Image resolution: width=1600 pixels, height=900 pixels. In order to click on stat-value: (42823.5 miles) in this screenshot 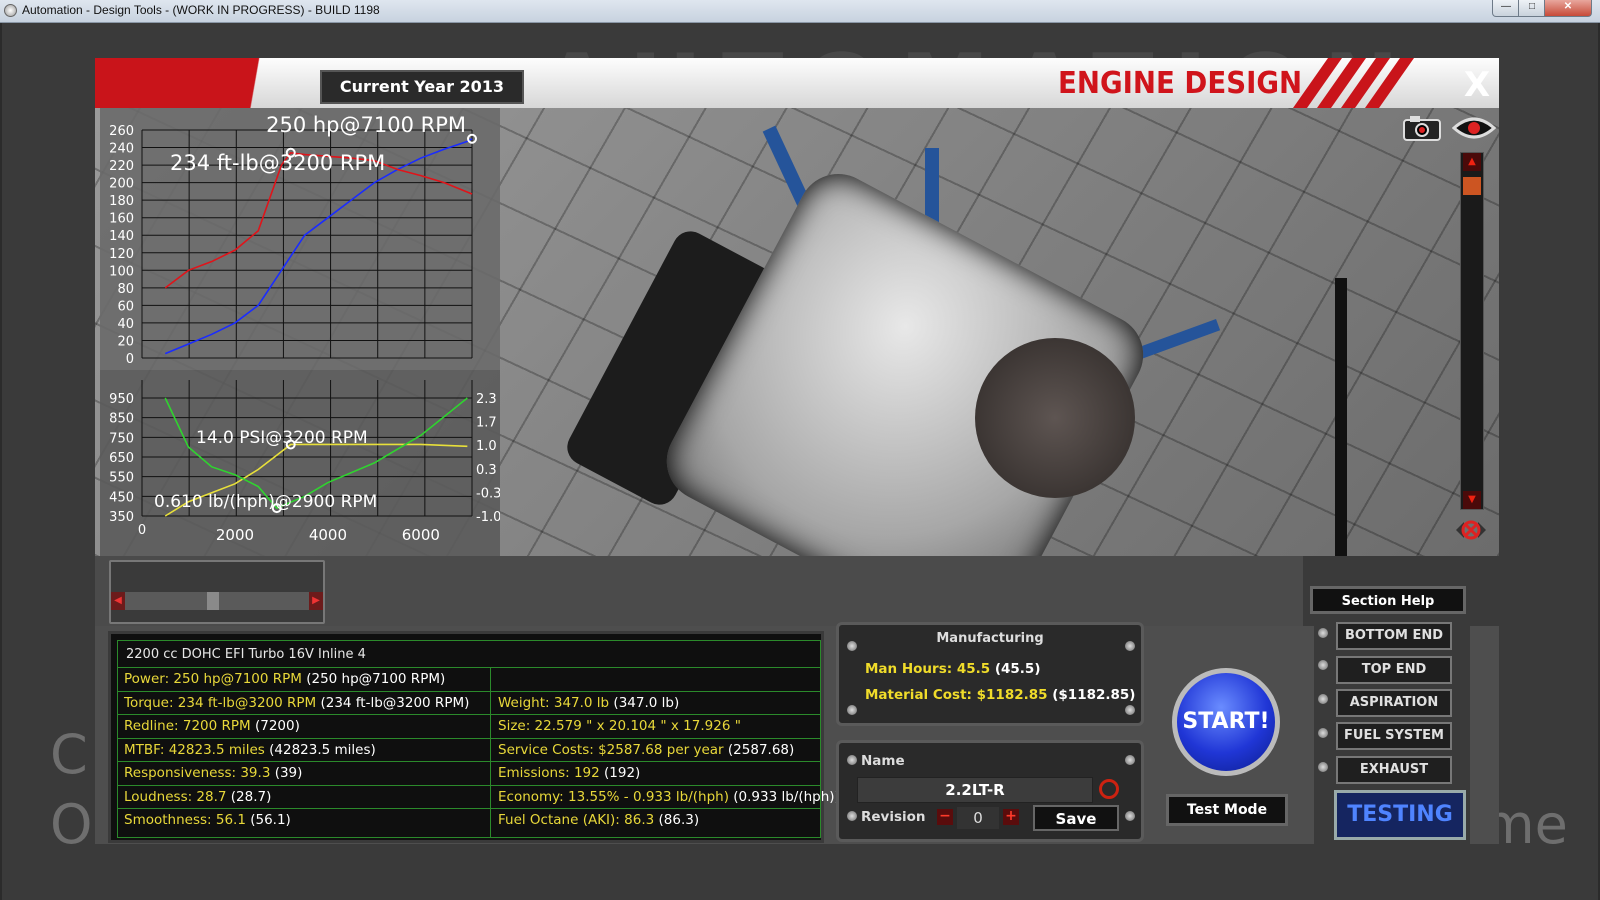, I will do `click(320, 749)`.